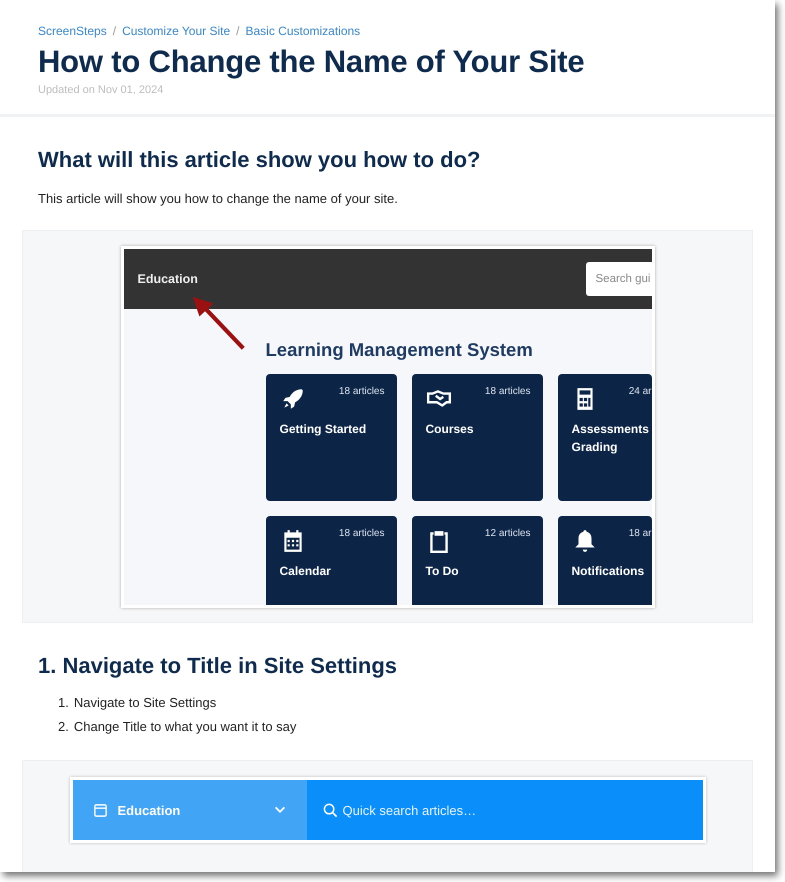 This screenshot has width=785, height=882. Describe the element at coordinates (72, 31) in the screenshot. I see `breadcrumb-link: ScreenSteps` at that location.